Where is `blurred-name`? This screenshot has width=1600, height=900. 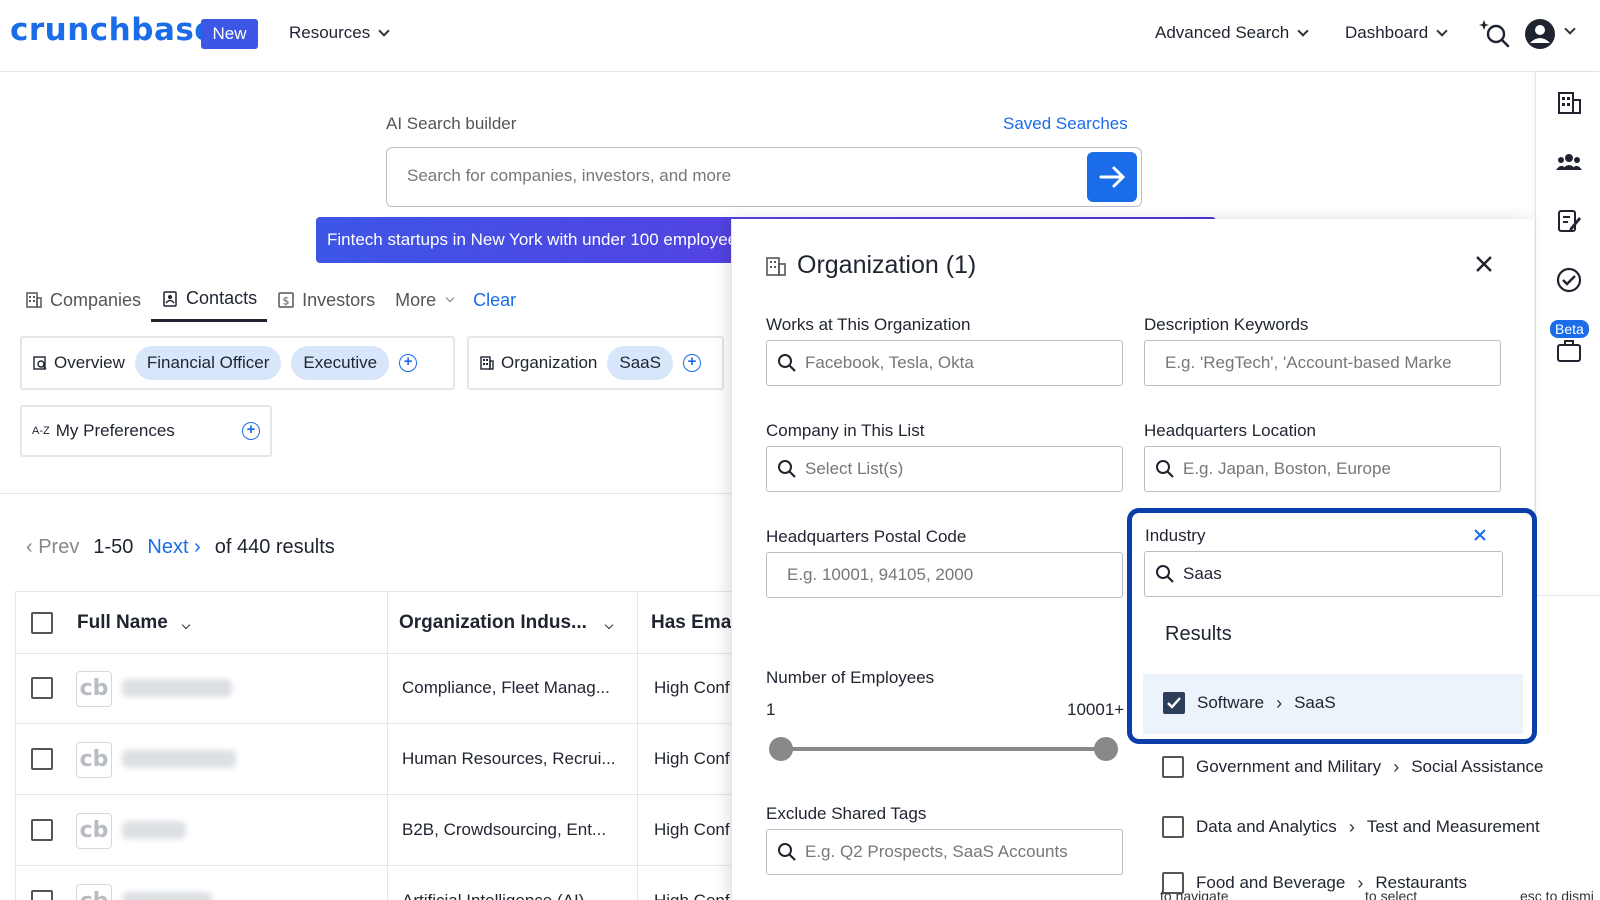
blurred-name is located at coordinates (154, 830).